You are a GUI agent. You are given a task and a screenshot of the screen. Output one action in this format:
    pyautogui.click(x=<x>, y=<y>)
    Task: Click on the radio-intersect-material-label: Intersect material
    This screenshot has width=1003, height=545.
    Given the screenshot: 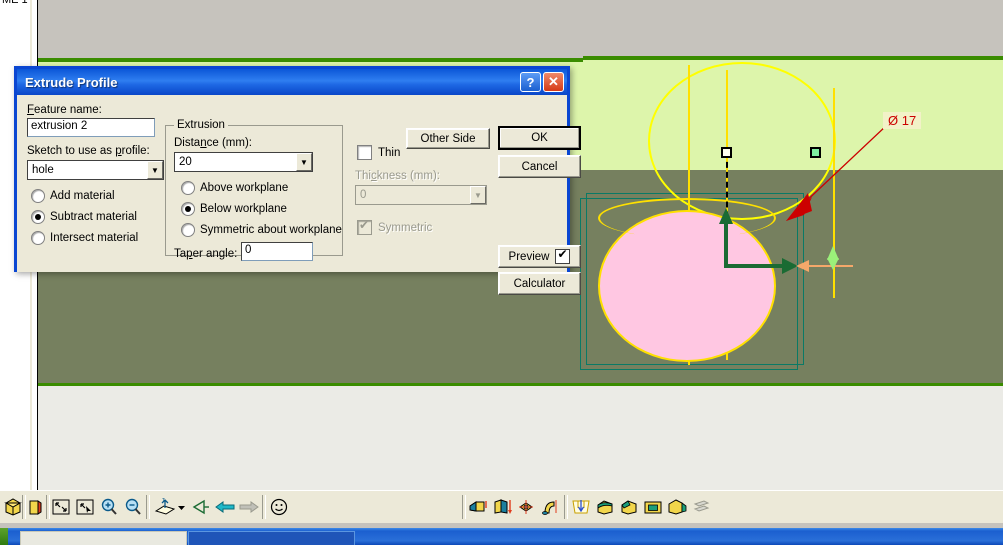 What is the action you would take?
    pyautogui.click(x=94, y=238)
    